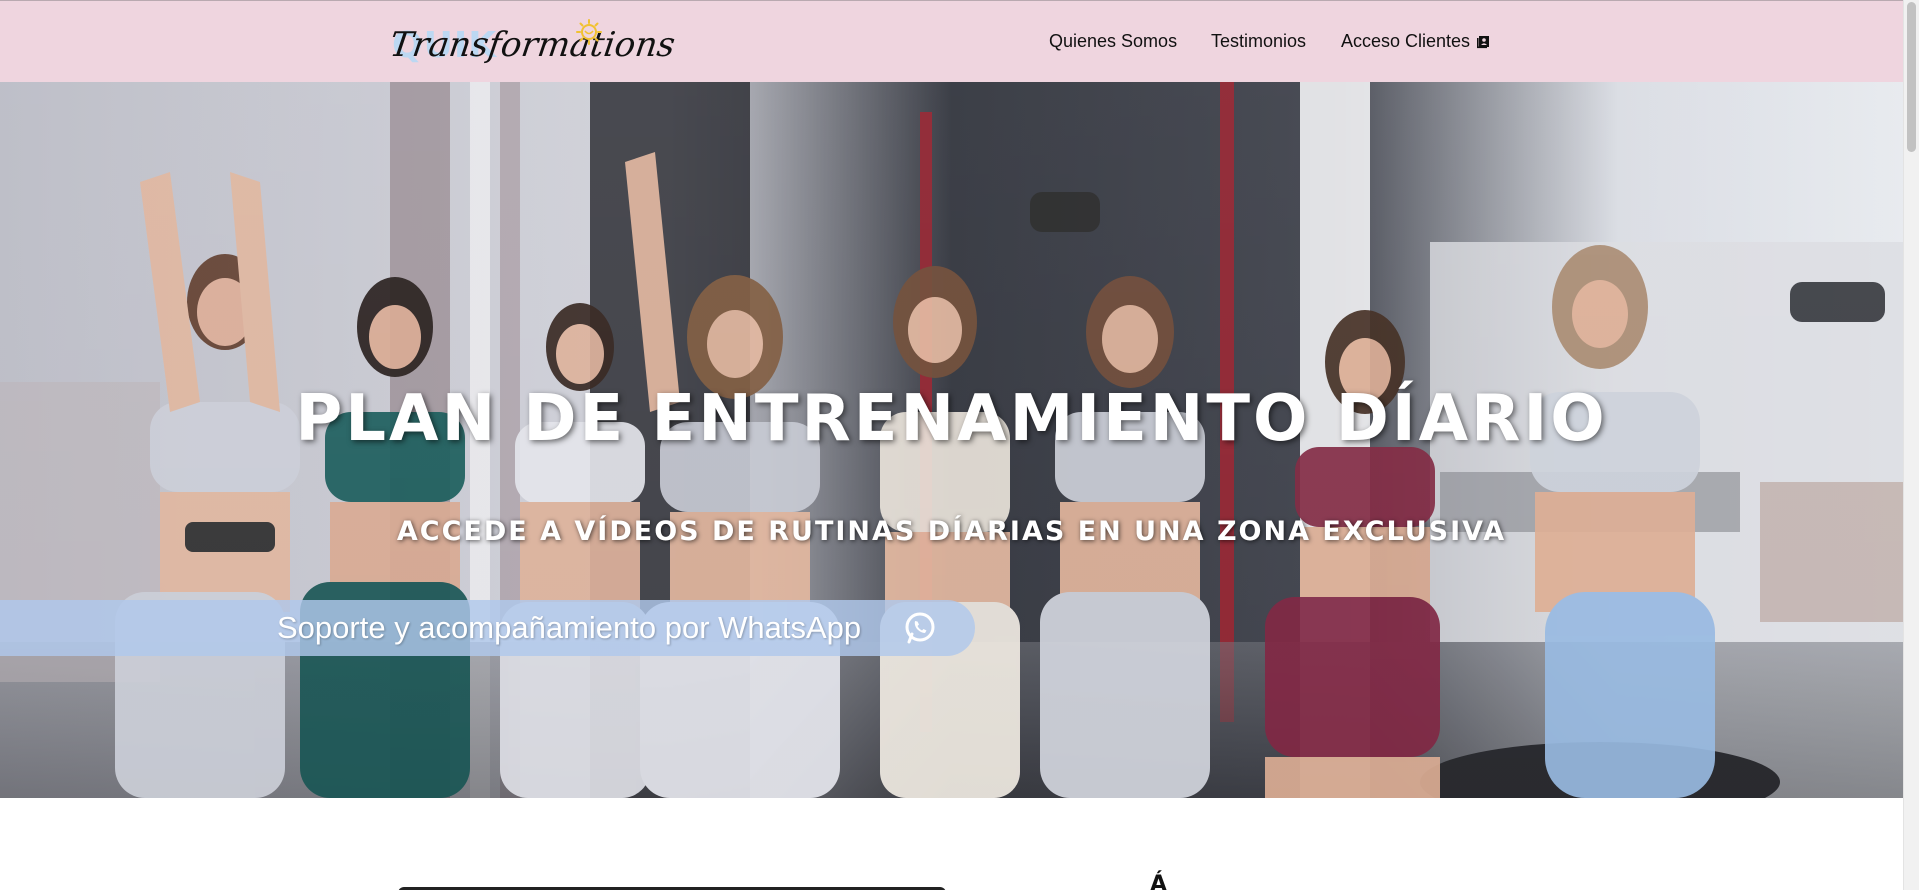 This screenshot has width=1919, height=890. Describe the element at coordinates (1483, 41) in the screenshot. I see `contact-book-icon` at that location.